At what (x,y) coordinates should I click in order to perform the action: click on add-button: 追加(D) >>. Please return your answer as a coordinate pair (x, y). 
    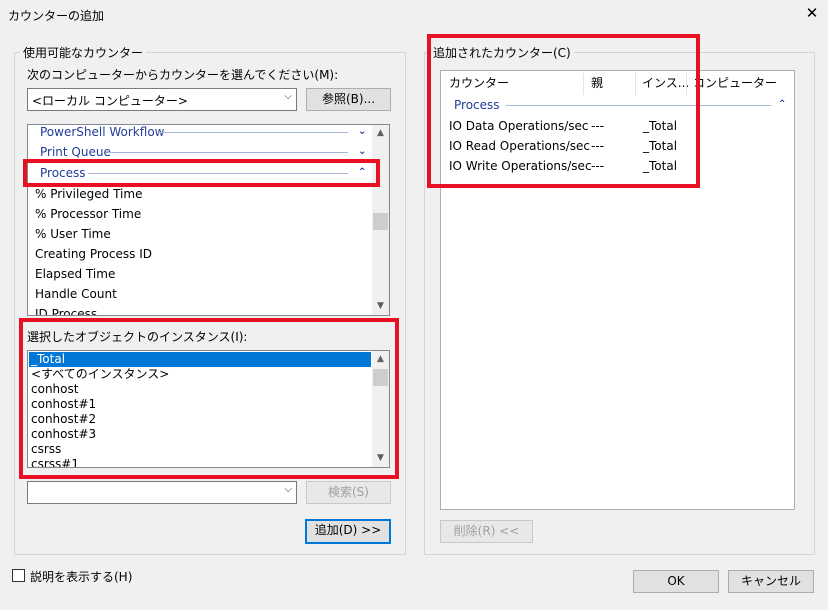
    Looking at the image, I should click on (348, 531).